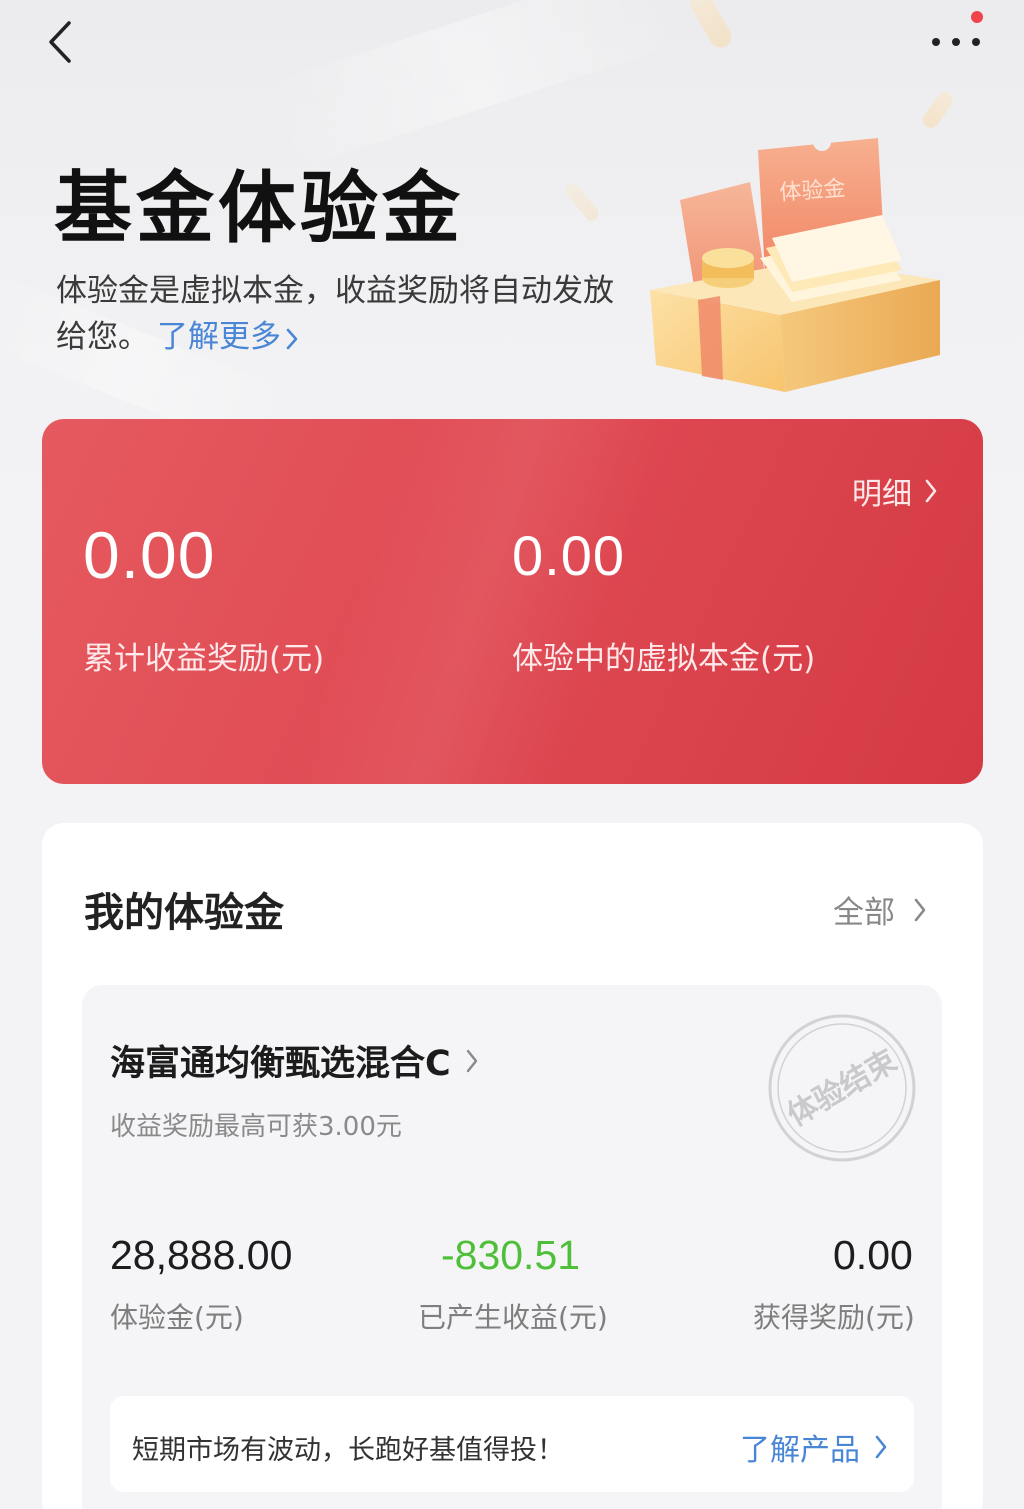  I want to click on section-title: 我的体验金, so click(184, 913).